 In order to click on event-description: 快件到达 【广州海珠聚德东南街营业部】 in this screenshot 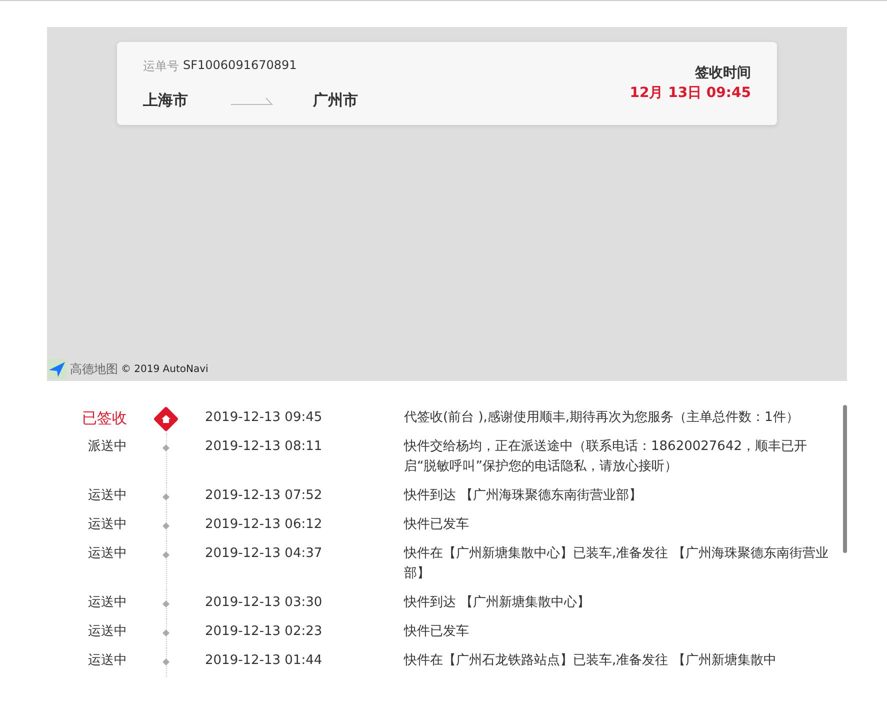, I will do `click(524, 496)`.